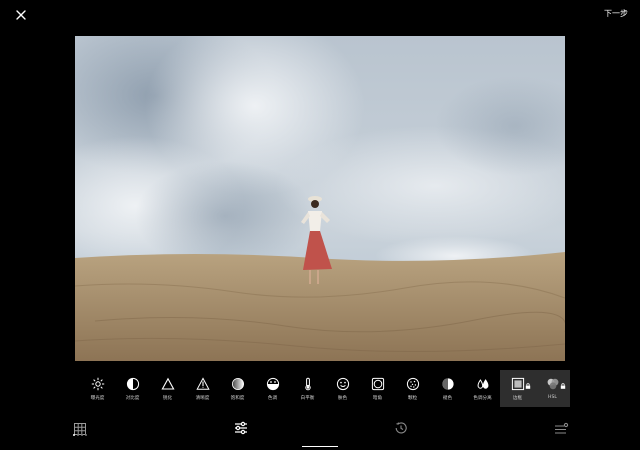  Describe the element at coordinates (518, 383) in the screenshot. I see `borders-icon` at that location.